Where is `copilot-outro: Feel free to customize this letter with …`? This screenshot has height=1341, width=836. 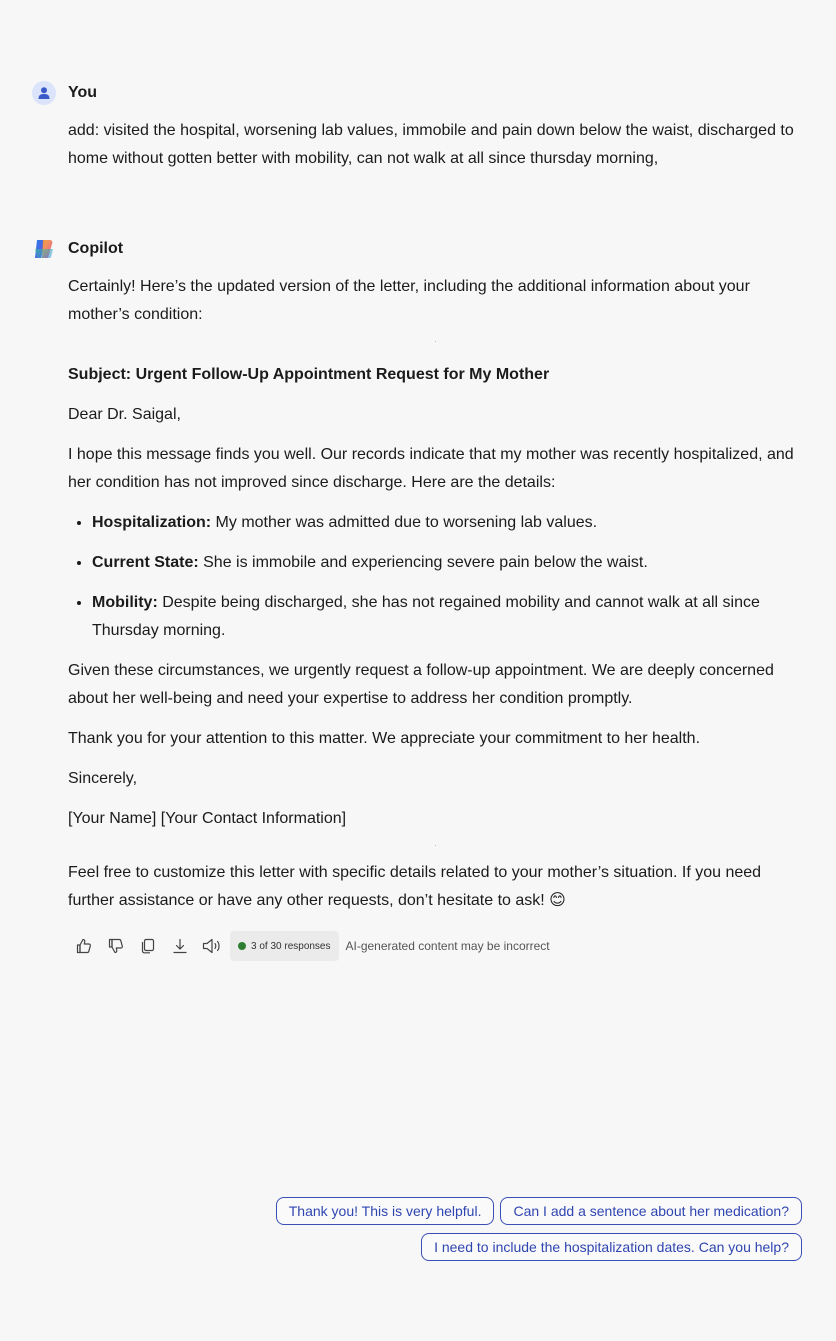
copilot-outro: Feel free to customize this letter with … is located at coordinates (415, 886).